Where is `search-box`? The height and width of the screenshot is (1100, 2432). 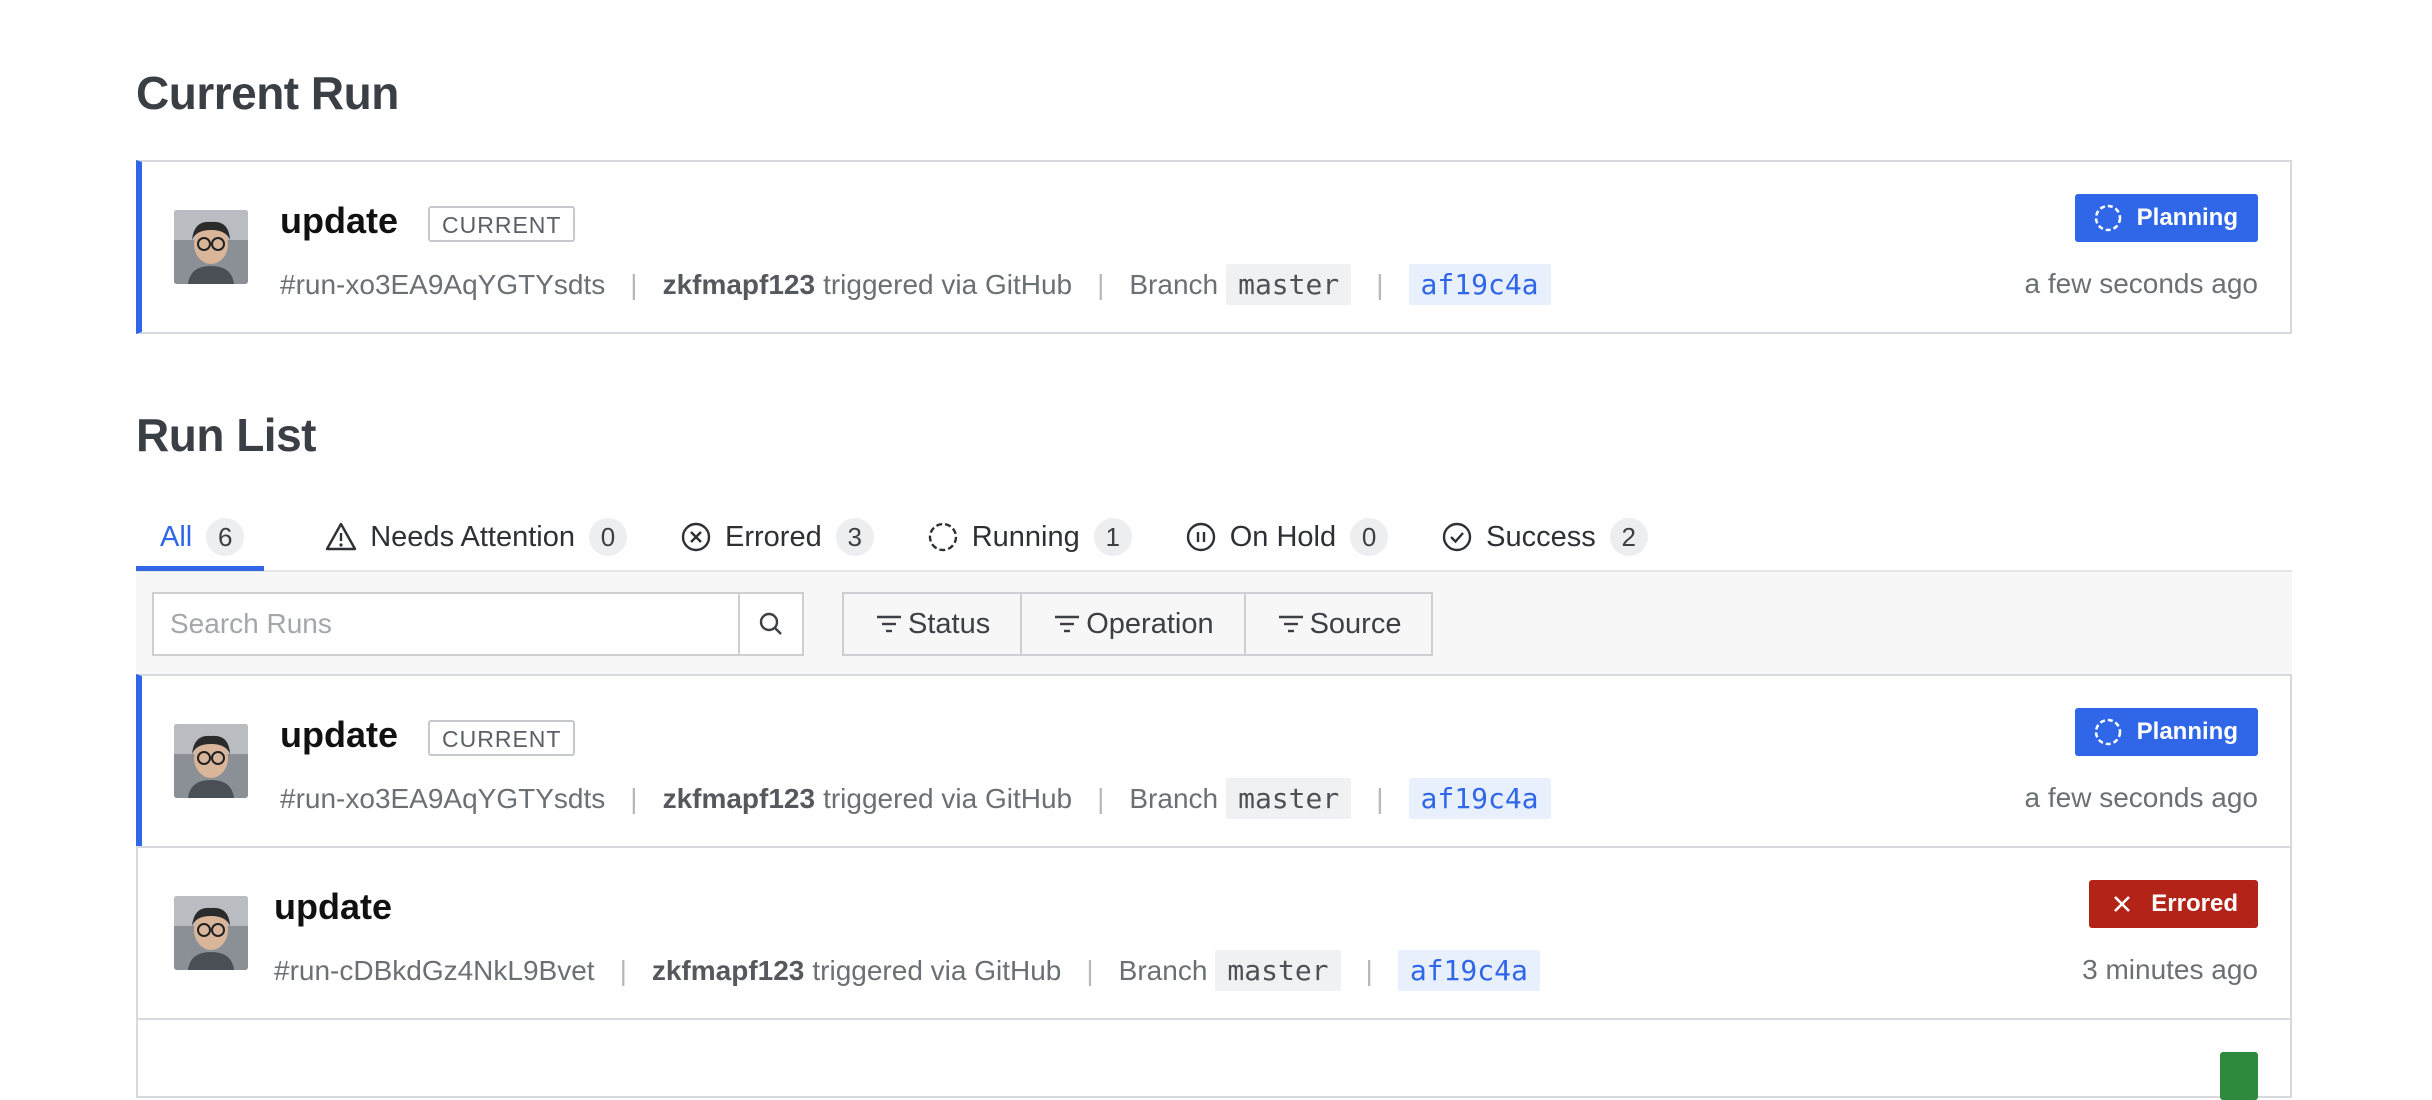
search-box is located at coordinates (478, 624).